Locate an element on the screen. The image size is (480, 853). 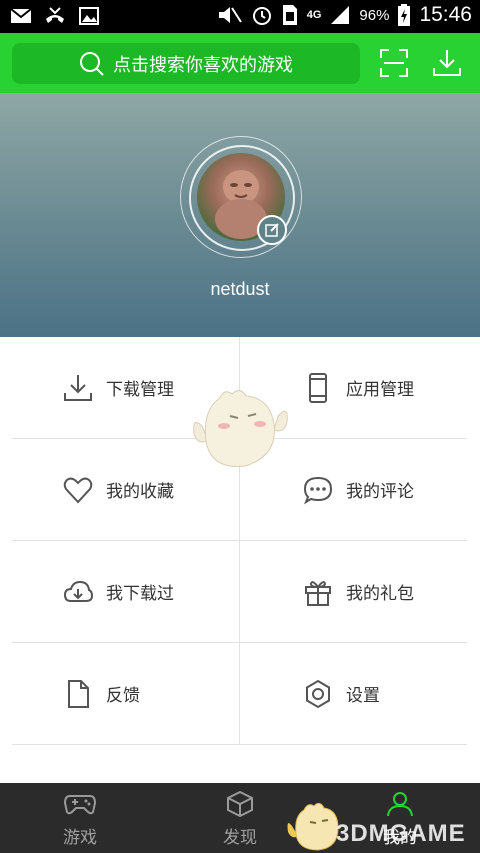
gift-icon is located at coordinates (318, 593).